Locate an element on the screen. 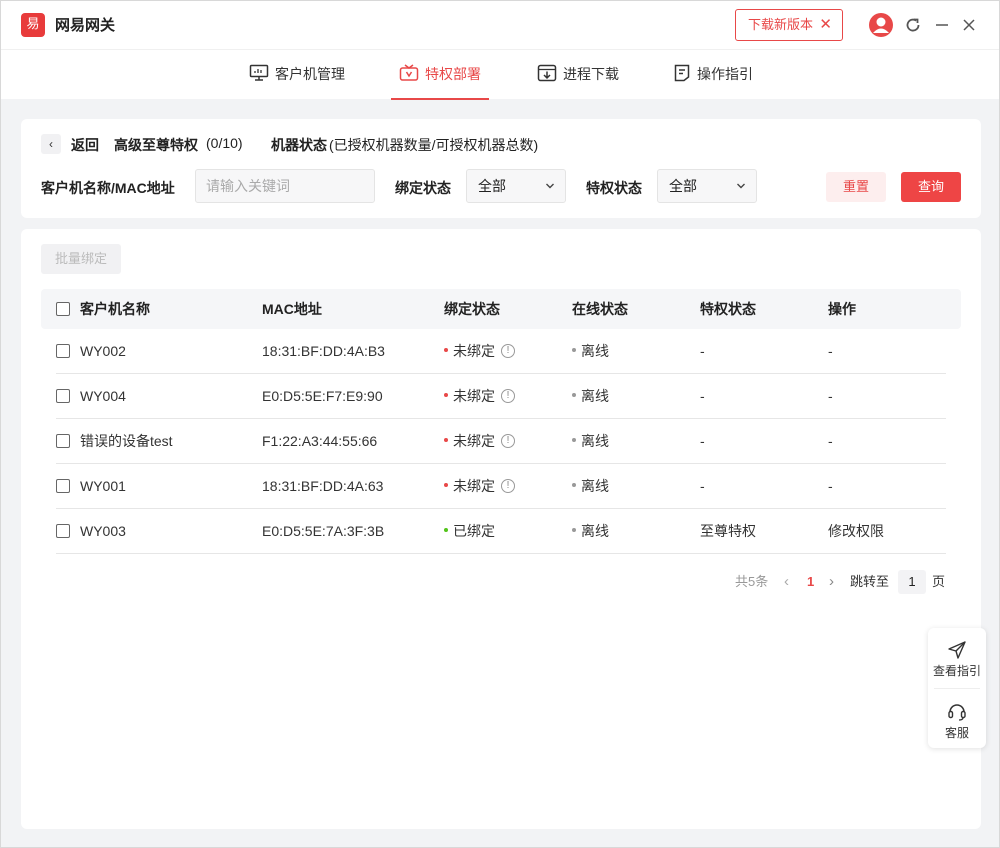 The image size is (1000, 848). select-all-checkbox is located at coordinates (63, 309).